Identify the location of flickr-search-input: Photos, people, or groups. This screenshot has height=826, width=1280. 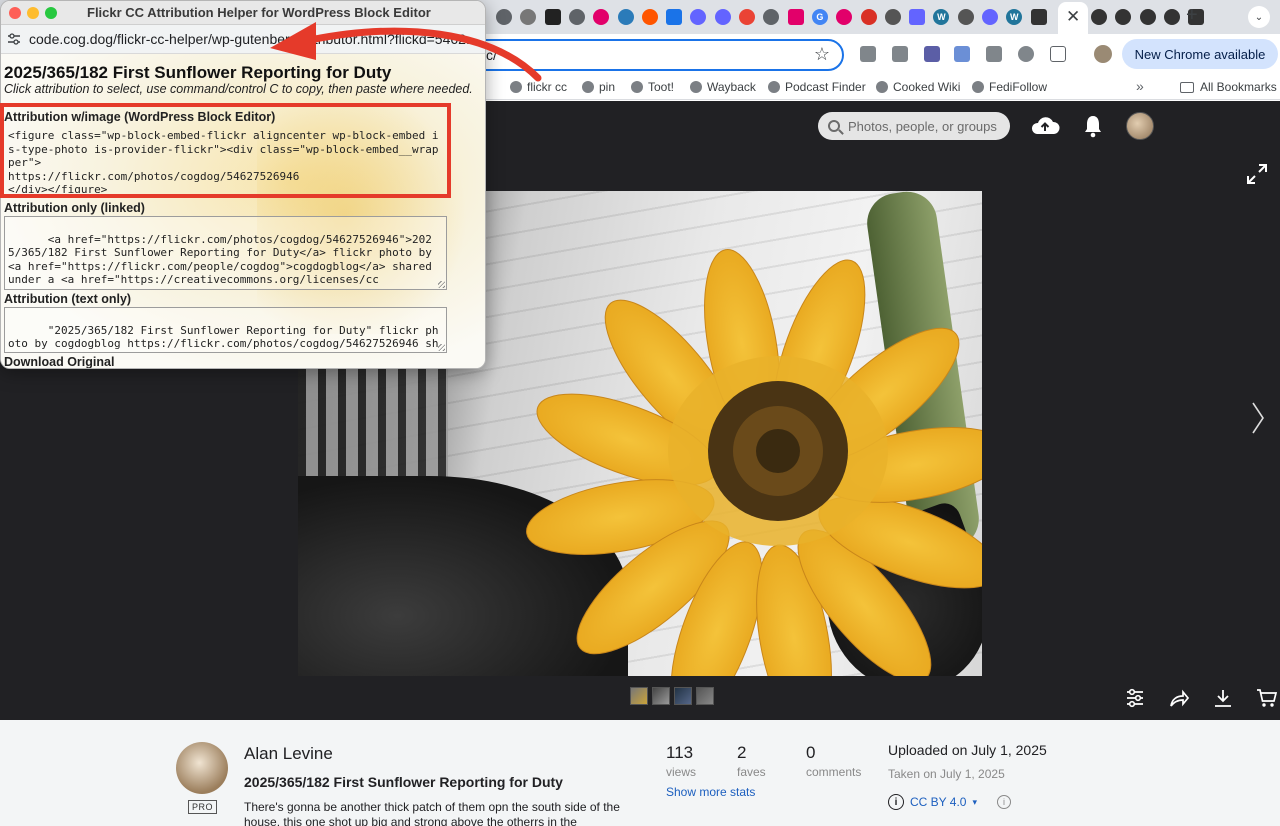
(914, 126).